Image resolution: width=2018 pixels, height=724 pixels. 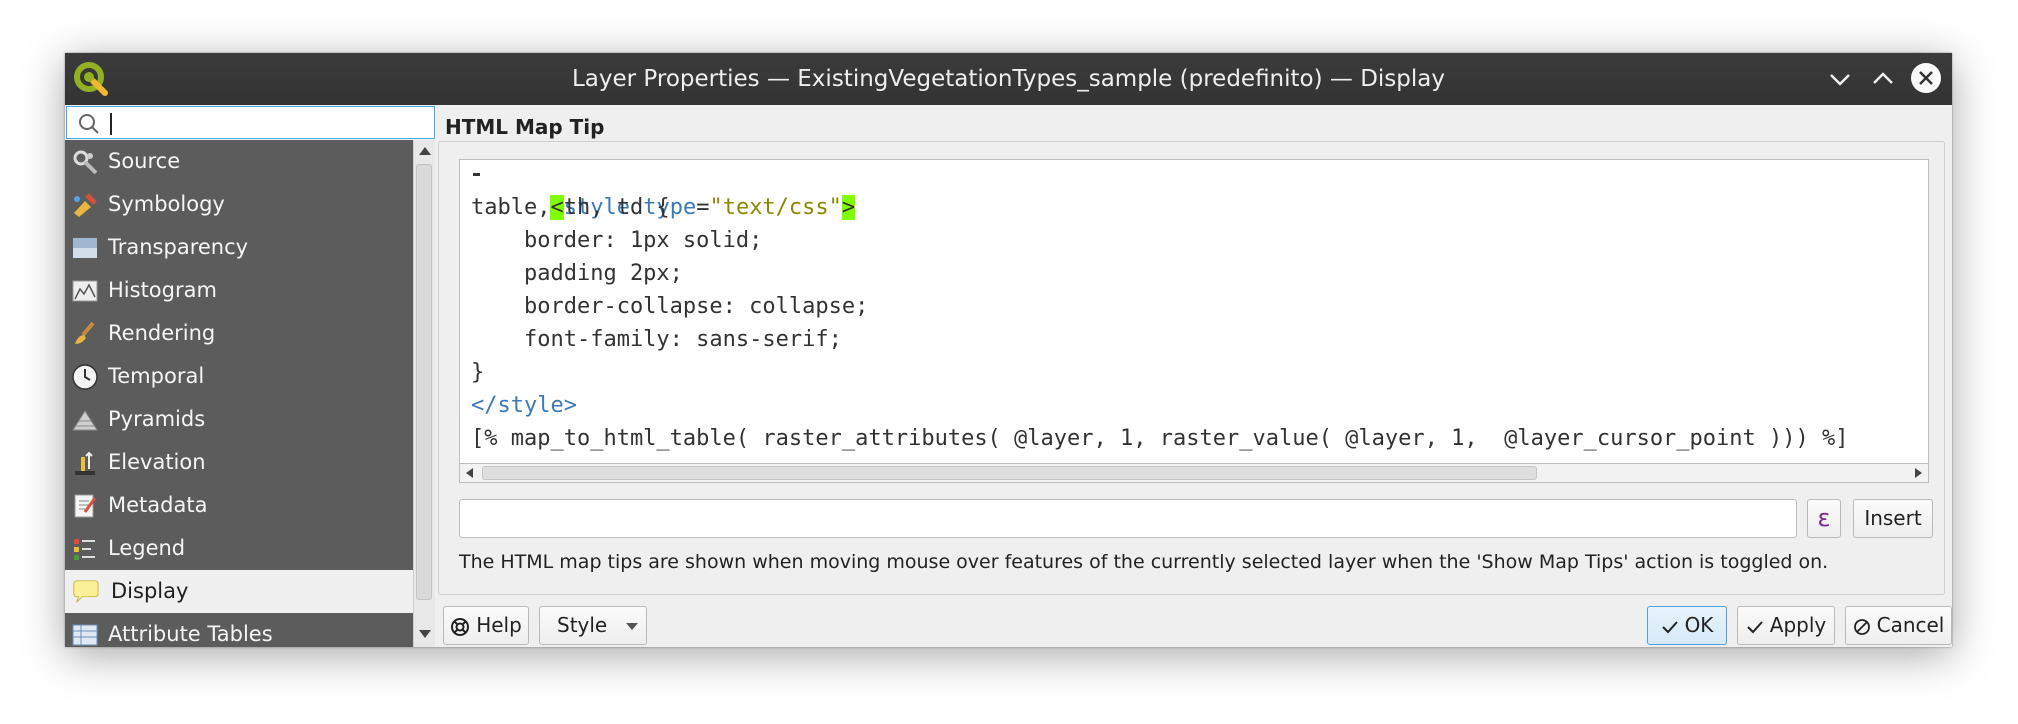 I want to click on sidebar: Source Symbology Transparency Histogram, so click(x=239, y=393).